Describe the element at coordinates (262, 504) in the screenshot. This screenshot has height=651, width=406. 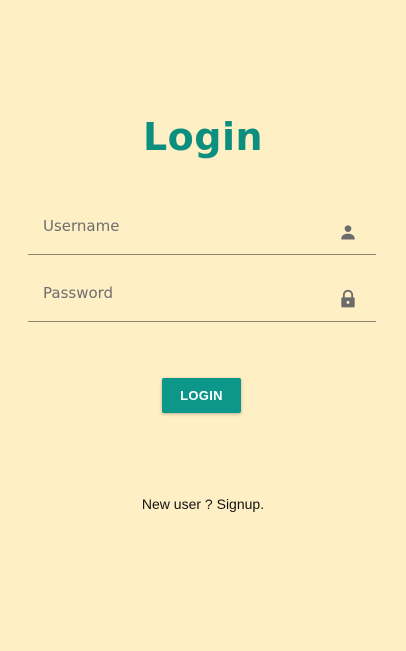
I see `signup-suffix: .` at that location.